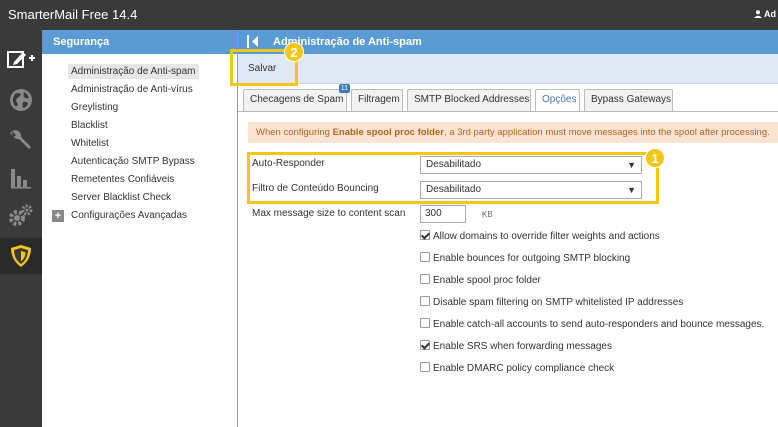 This screenshot has width=778, height=427. I want to click on compose-icon, so click(21, 59).